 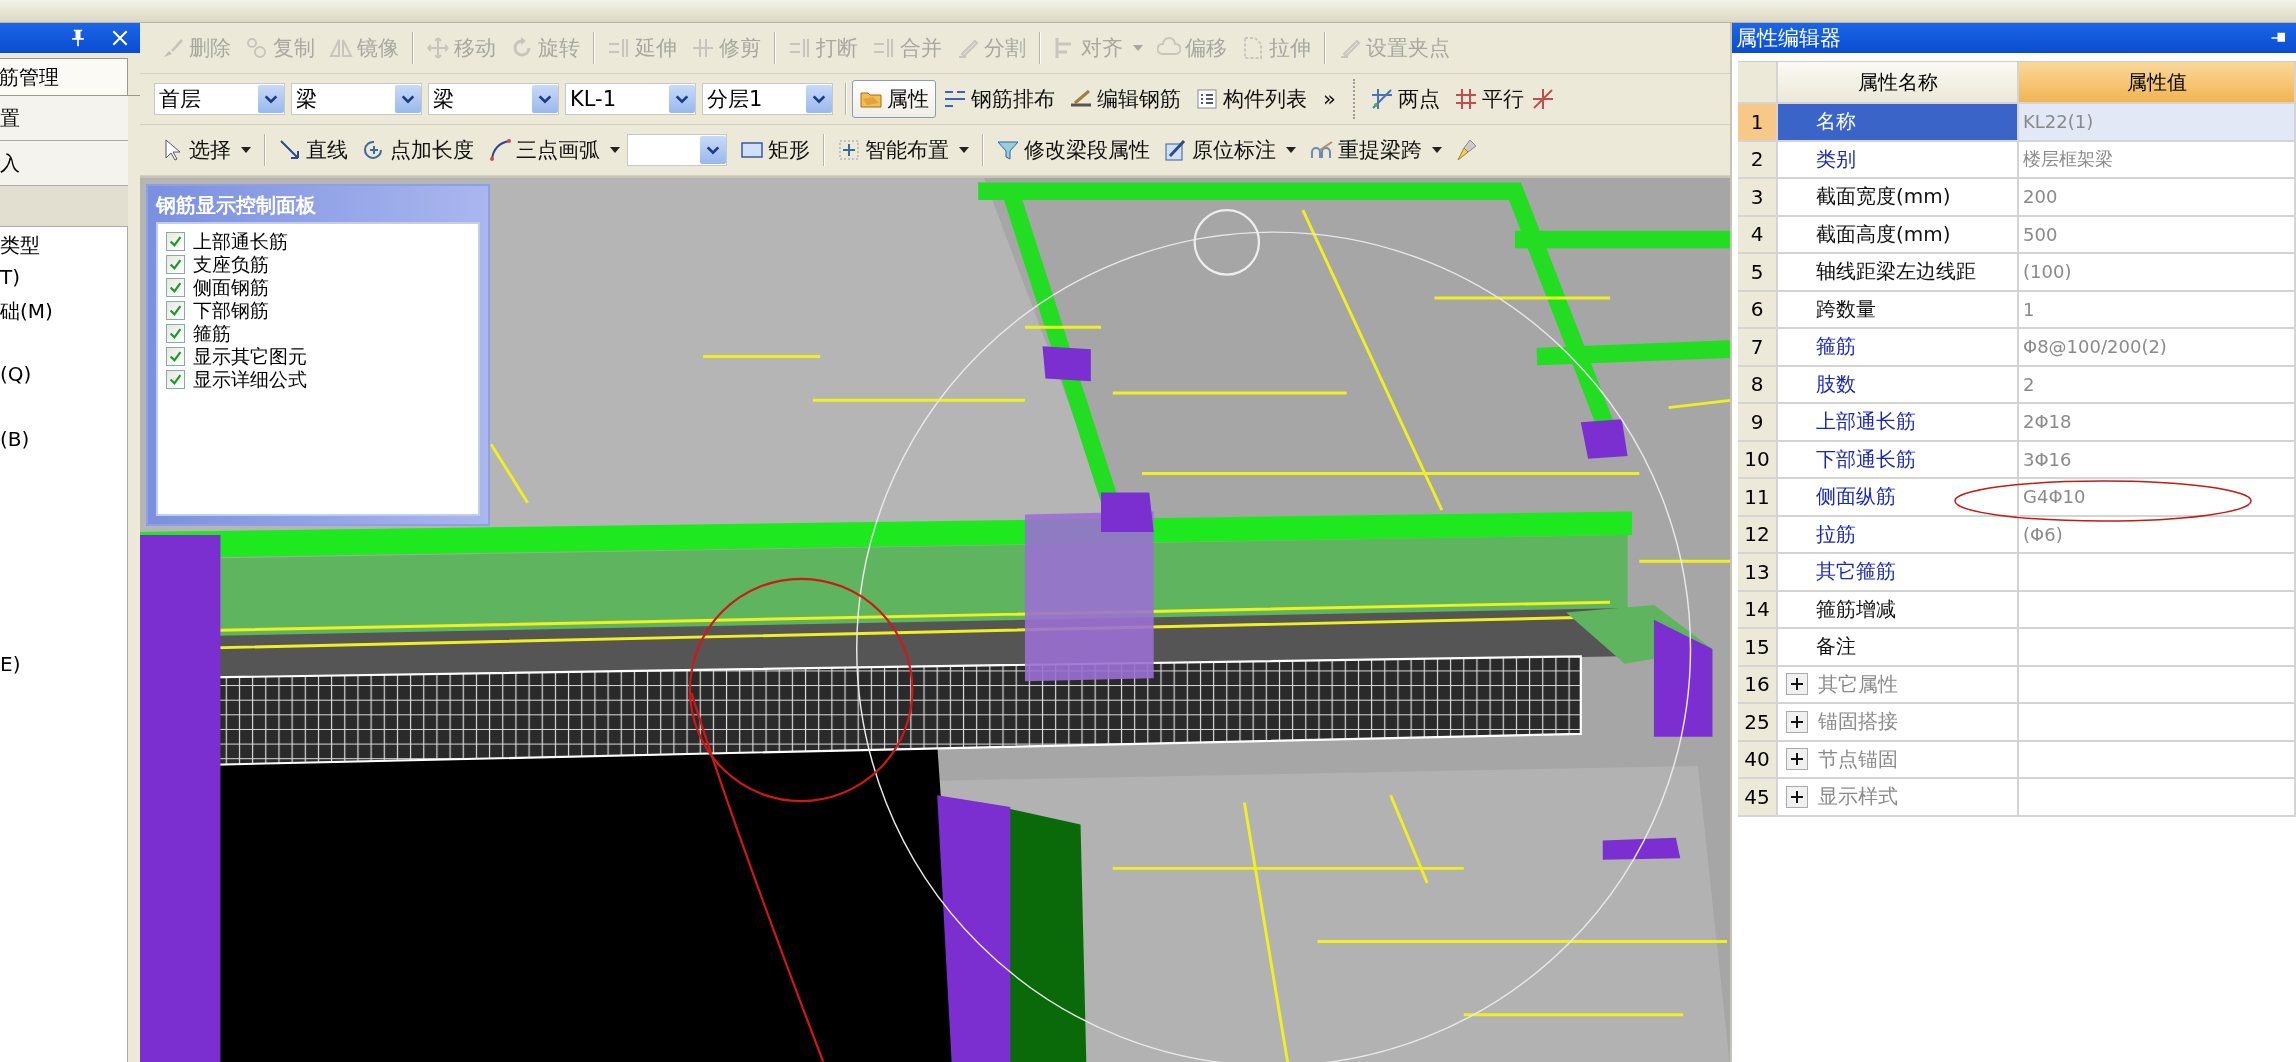 I want to click on property-value: (Φ6), so click(x=2157, y=535).